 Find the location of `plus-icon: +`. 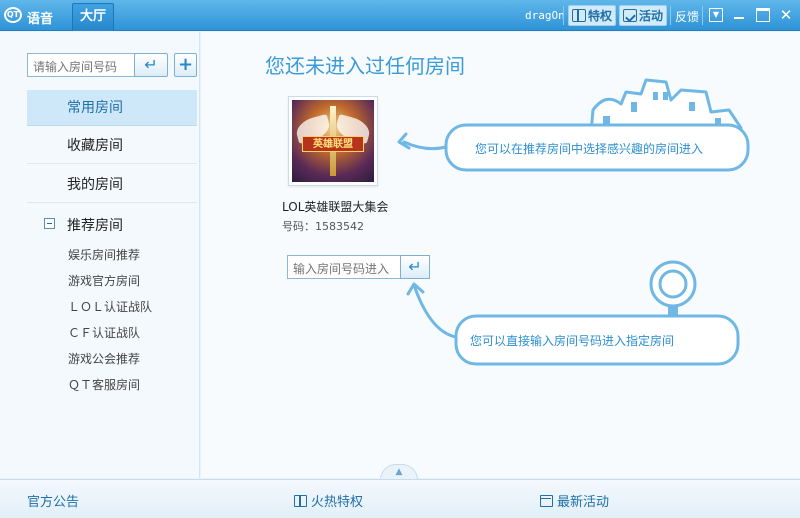

plus-icon: + is located at coordinates (185, 65).